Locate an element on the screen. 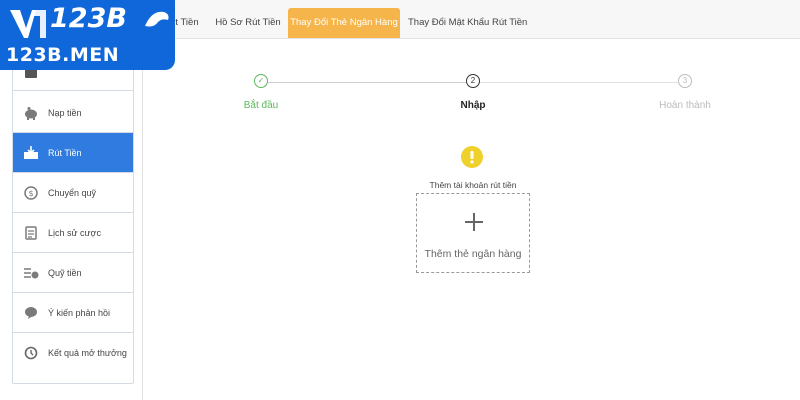 The width and height of the screenshot is (800, 400). sidebar-item-deposit: Nạp tiền is located at coordinates (73, 113).